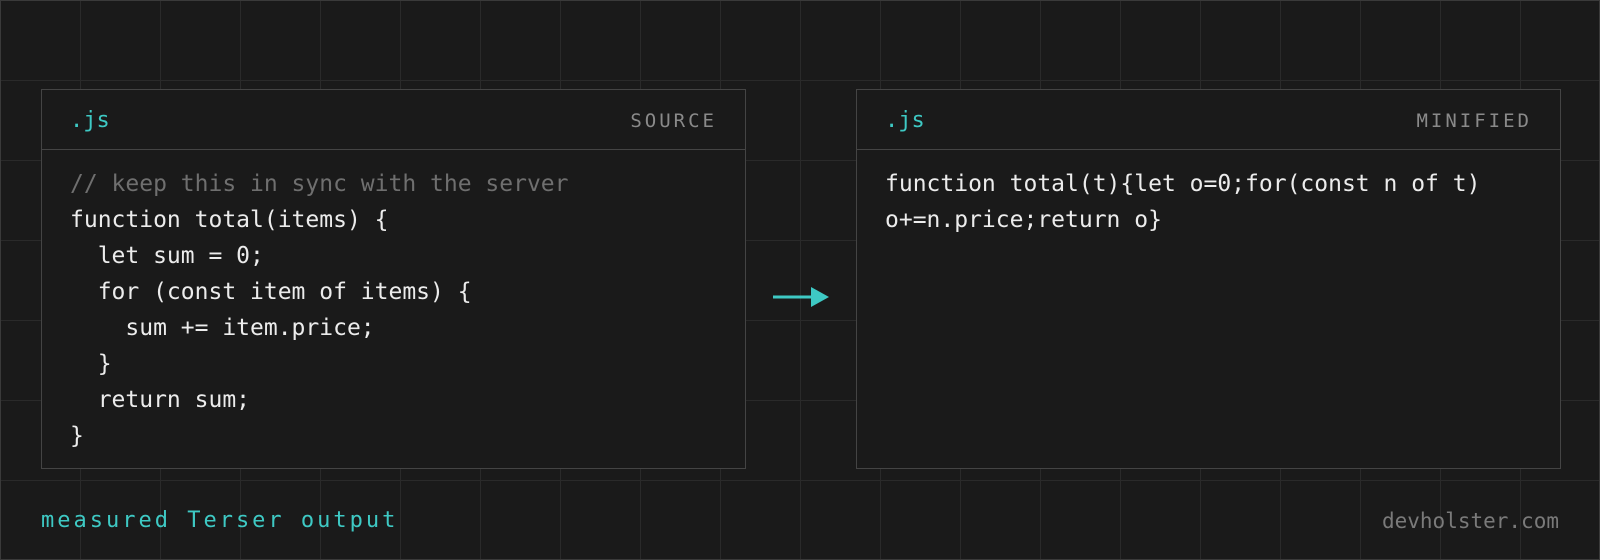 The width and height of the screenshot is (1600, 560). I want to click on code-line: for (const item of items) {, so click(271, 292).